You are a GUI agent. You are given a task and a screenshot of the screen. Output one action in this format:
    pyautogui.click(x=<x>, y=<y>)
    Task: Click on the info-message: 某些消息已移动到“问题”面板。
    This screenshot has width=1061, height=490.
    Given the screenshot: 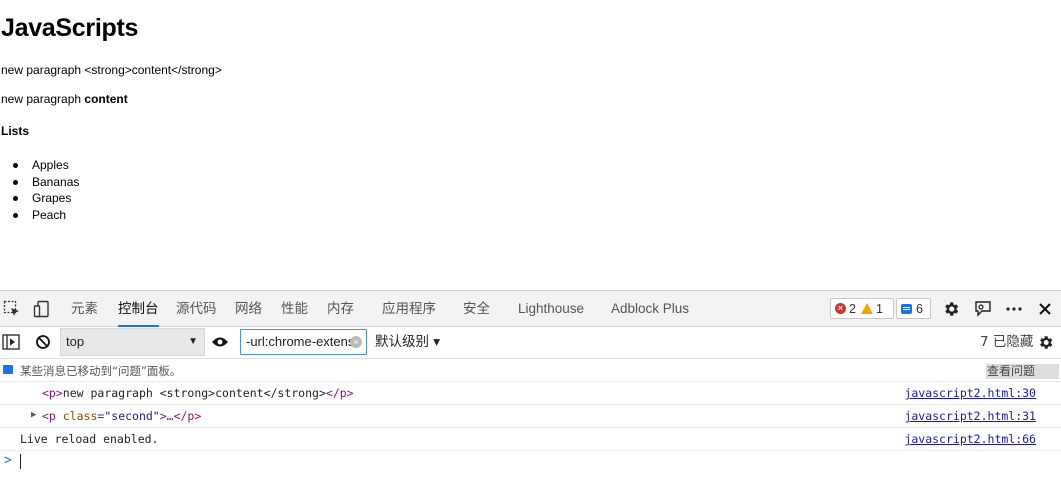 What is the action you would take?
    pyautogui.click(x=101, y=371)
    